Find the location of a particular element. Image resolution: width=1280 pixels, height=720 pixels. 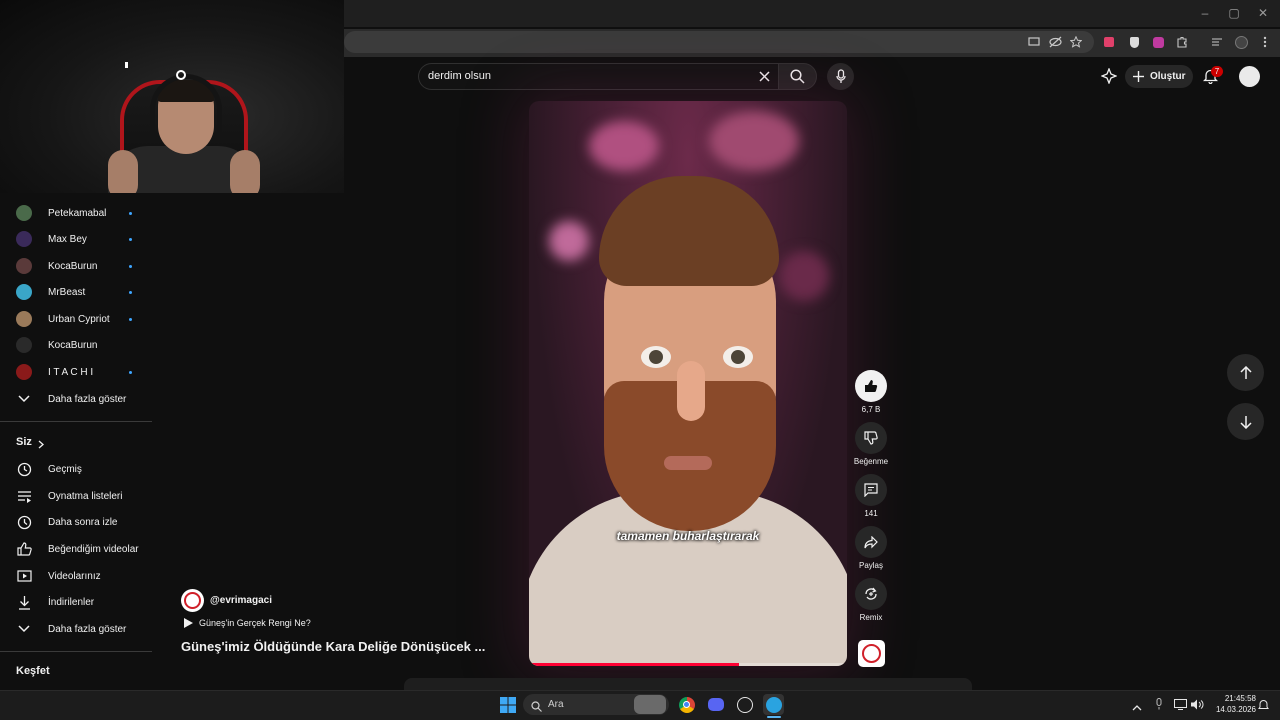

active-app-indicator is located at coordinates (774, 717).